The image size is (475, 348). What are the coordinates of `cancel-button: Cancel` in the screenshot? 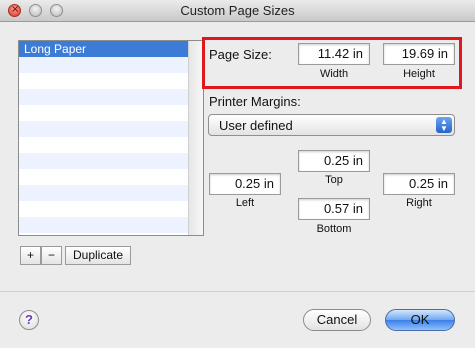 It's located at (337, 320).